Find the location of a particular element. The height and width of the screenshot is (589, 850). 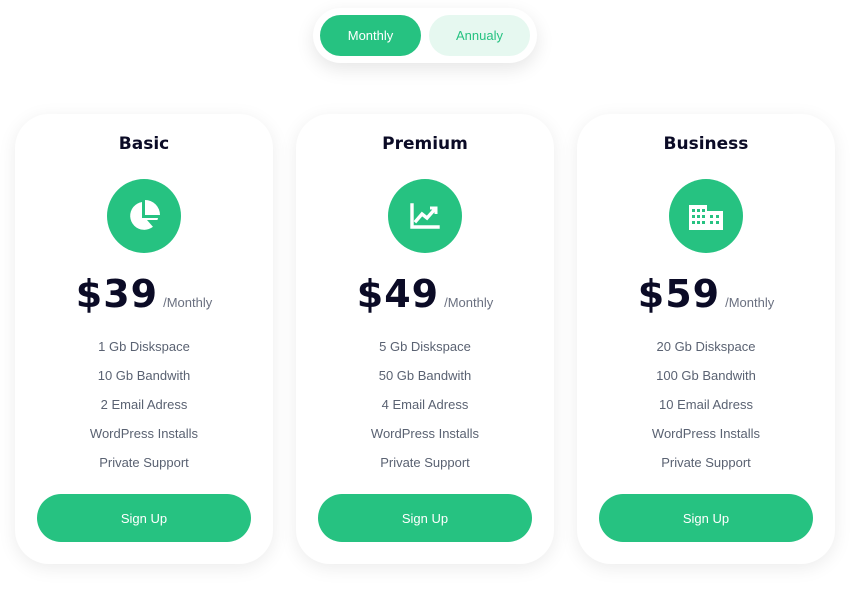

feature-item: 5 Gb Diskspace is located at coordinates (425, 346).